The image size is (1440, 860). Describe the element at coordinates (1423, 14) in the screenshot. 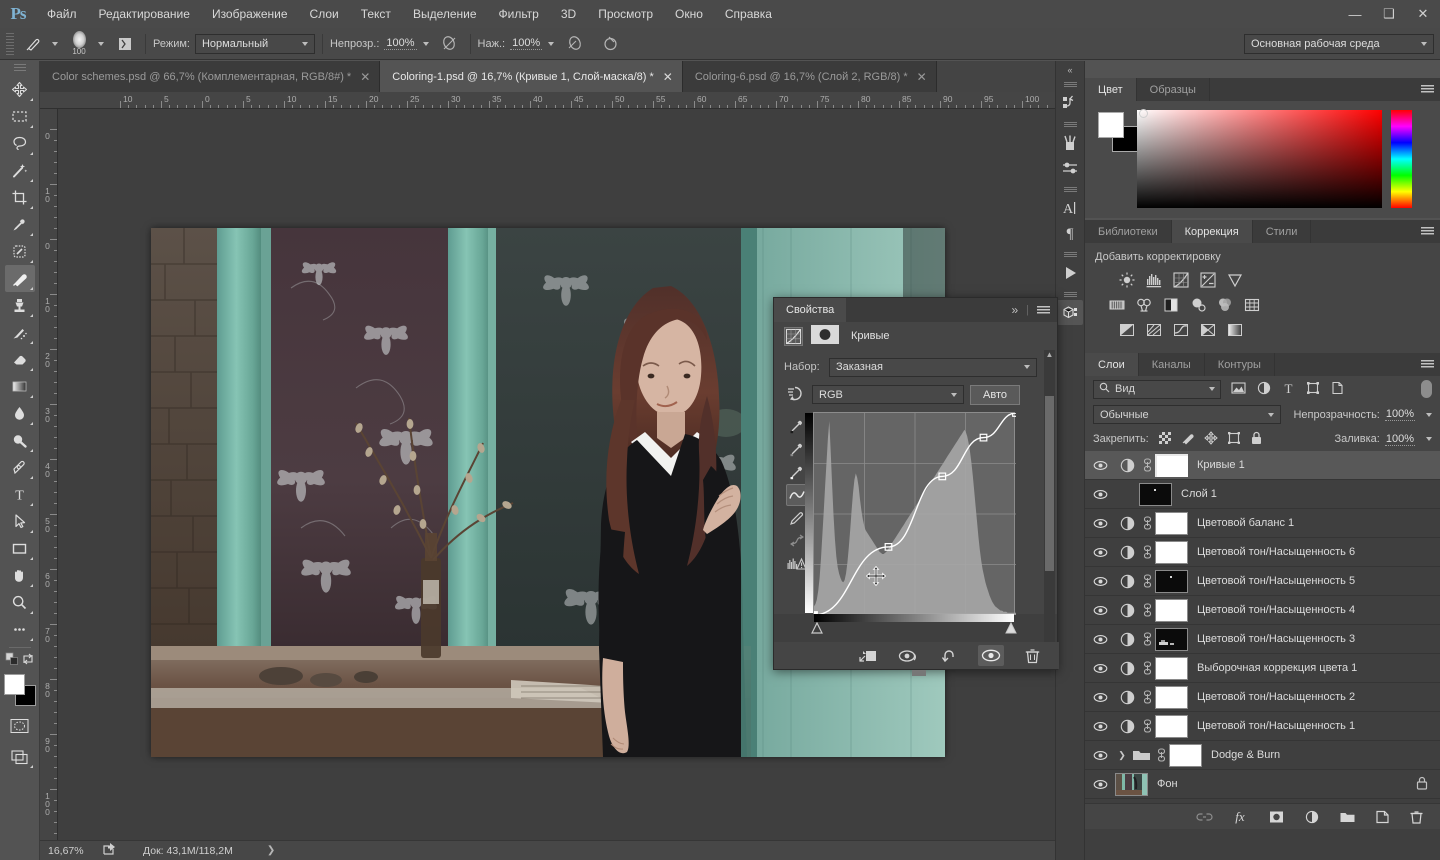

I see `close-button: ✕` at that location.